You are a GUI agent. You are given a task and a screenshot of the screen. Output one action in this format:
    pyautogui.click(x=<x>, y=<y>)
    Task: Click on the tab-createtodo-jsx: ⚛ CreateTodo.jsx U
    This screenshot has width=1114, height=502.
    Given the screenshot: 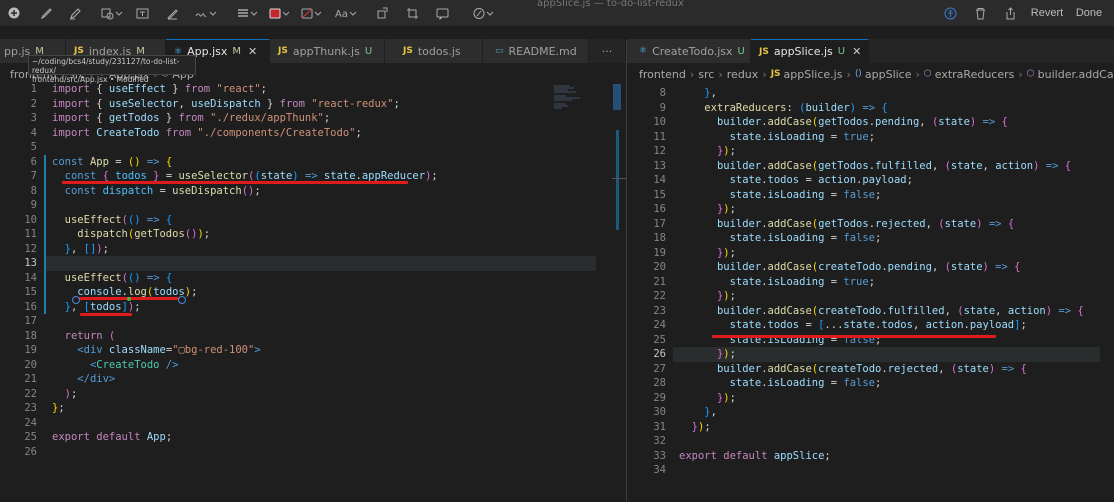 What is the action you would take?
    pyautogui.click(x=689, y=51)
    